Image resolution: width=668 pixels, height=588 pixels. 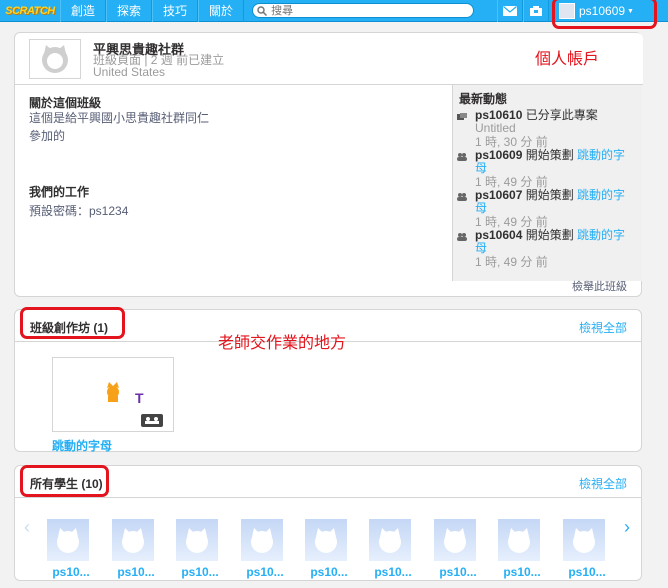 I want to click on work-text: 預設密碼：ps1234, so click(x=79, y=211).